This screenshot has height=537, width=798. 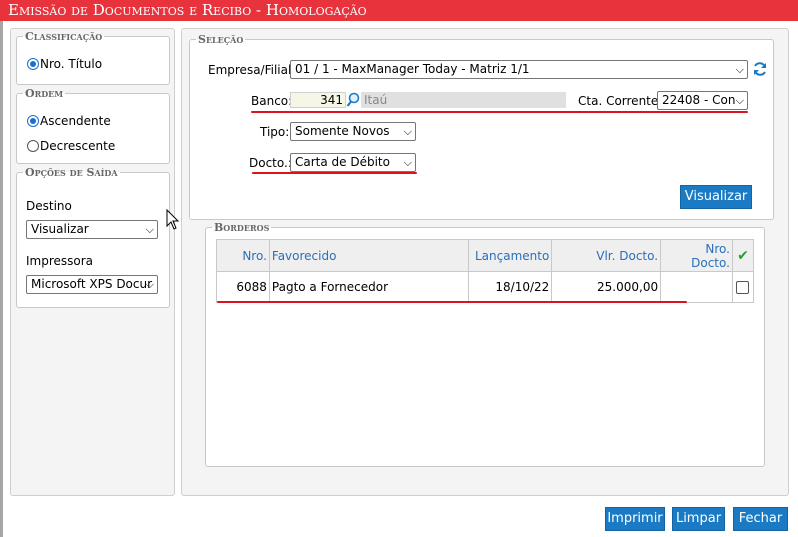 I want to click on docto-select: Carta de Débito ⌵, so click(x=353, y=162).